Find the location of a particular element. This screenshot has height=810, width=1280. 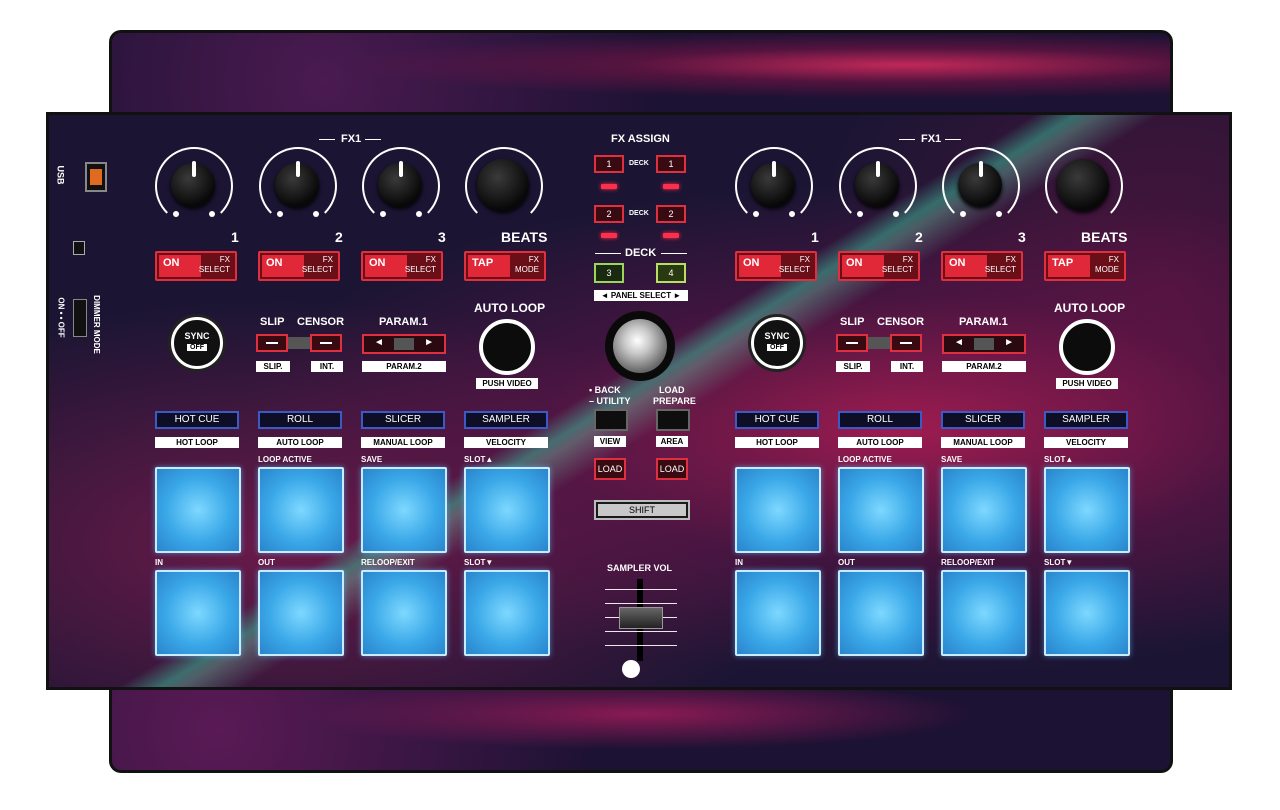

censor-label-right: CENSOR is located at coordinates (901, 322).